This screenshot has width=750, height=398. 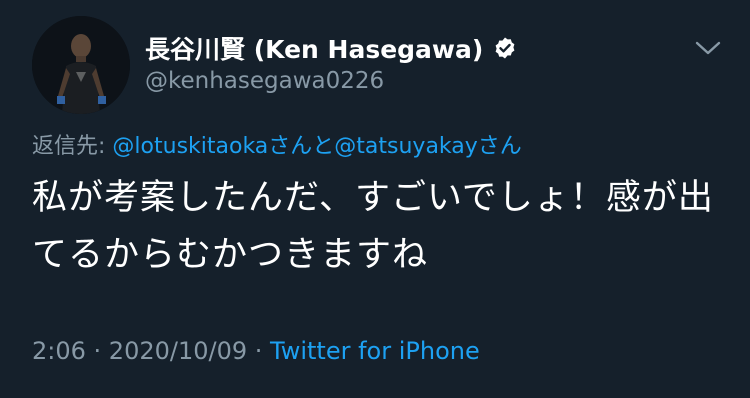 I want to click on tweet-time: 2:06, so click(x=59, y=351).